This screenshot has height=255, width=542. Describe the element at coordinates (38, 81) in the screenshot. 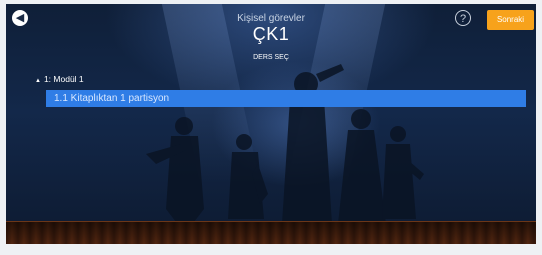

I see `expand-triangle-icon: ▲` at that location.